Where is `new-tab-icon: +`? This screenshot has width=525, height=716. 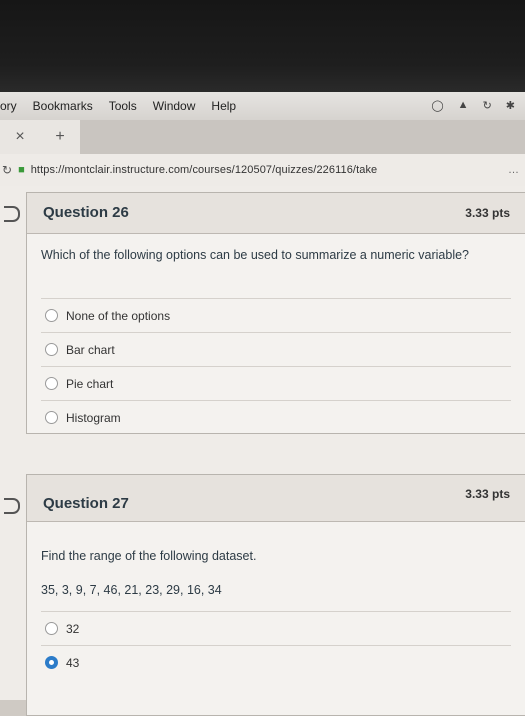 new-tab-icon: + is located at coordinates (59, 137).